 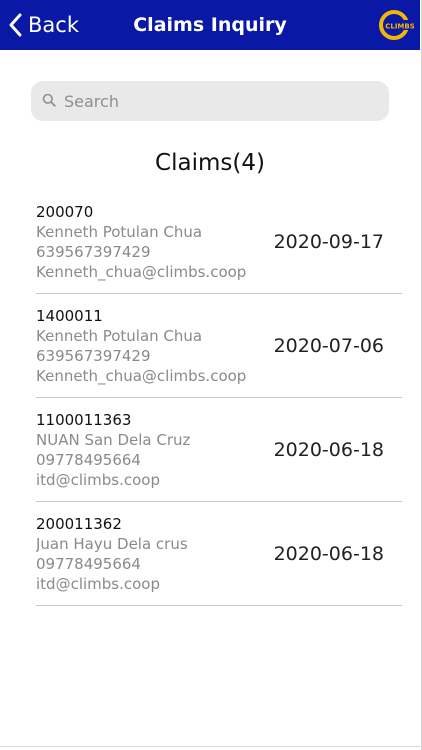 I want to click on back-button: Back, so click(x=43, y=25).